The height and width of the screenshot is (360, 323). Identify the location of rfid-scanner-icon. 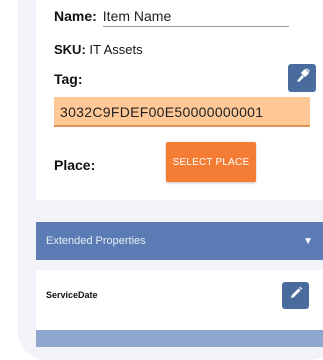
(302, 78).